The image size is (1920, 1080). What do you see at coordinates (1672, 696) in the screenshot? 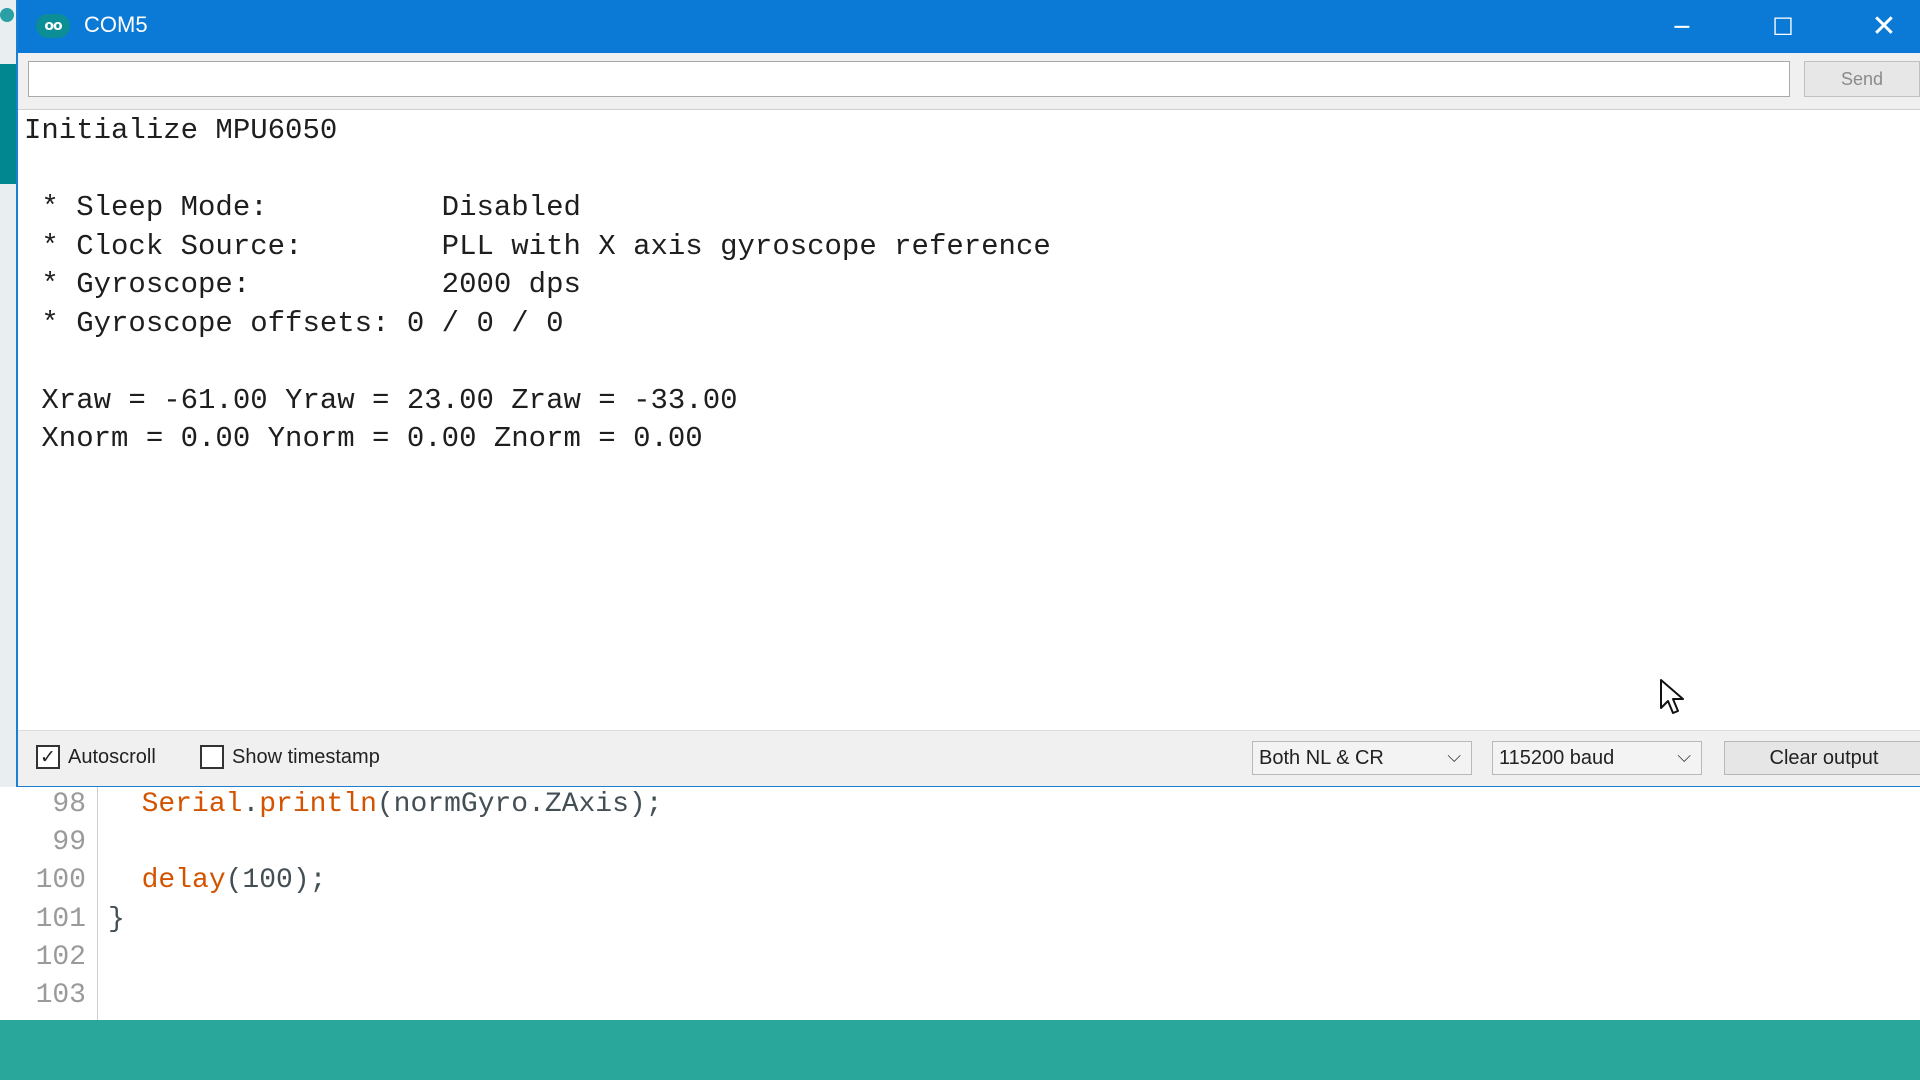
I see `mouse-cursor-icon` at bounding box center [1672, 696].